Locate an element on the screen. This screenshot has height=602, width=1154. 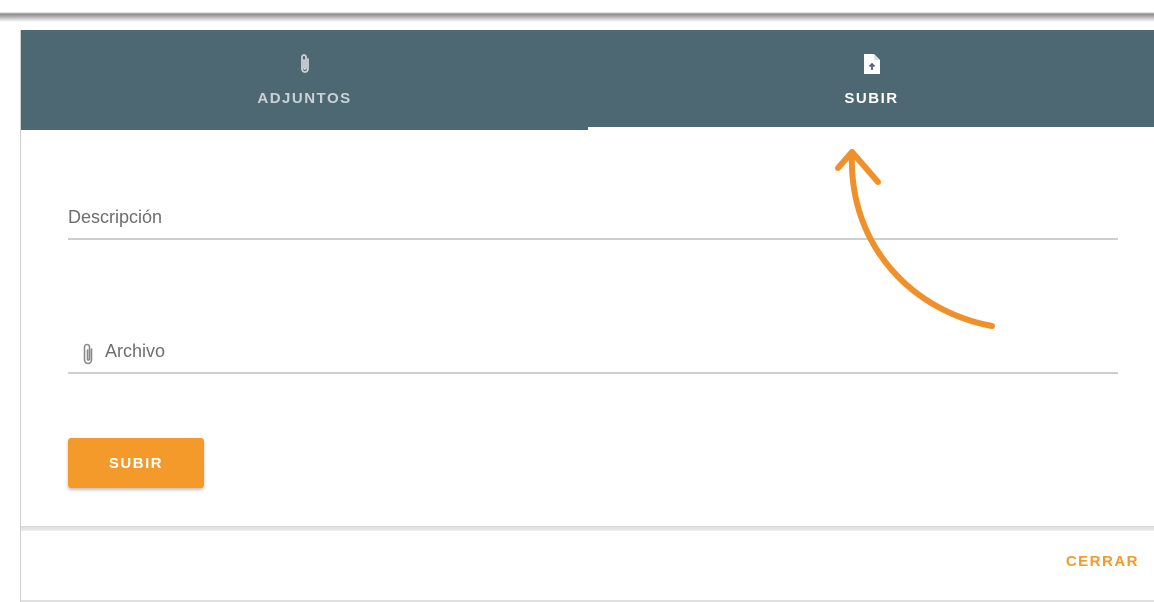
tab-adjuntos-label: ADJUNTOS is located at coordinates (304, 98).